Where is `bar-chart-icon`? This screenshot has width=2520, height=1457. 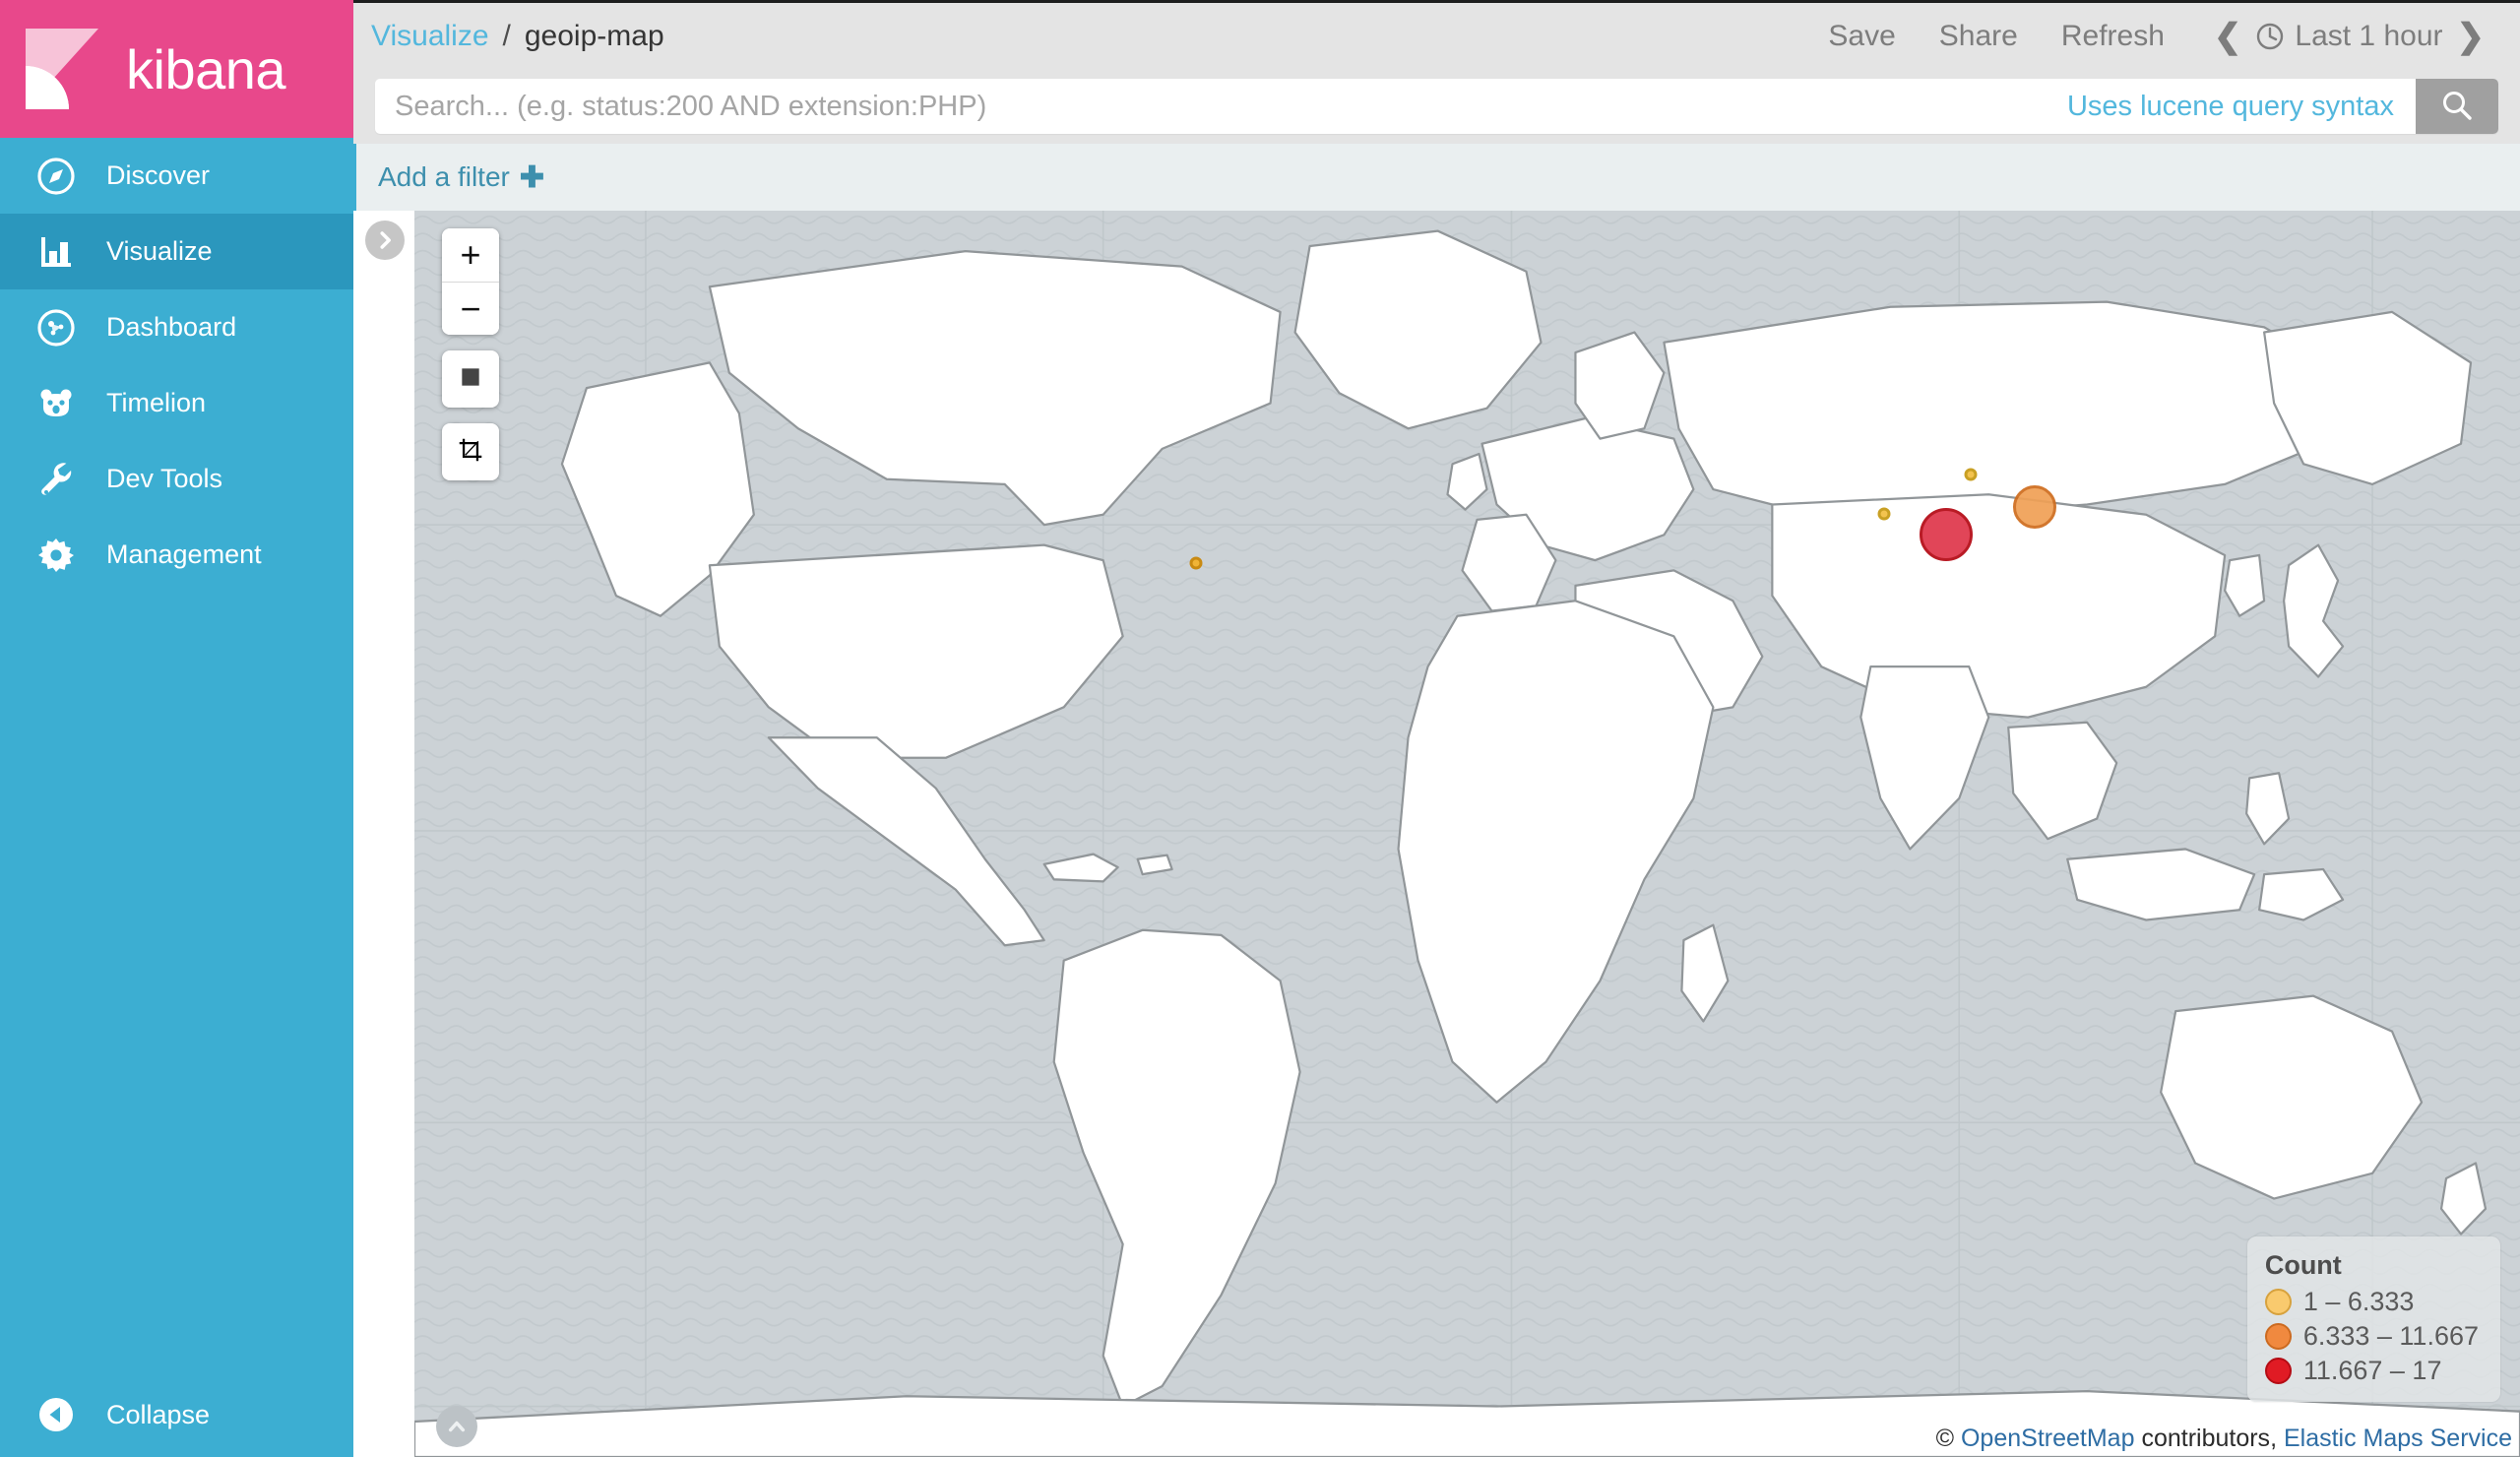 bar-chart-icon is located at coordinates (56, 252).